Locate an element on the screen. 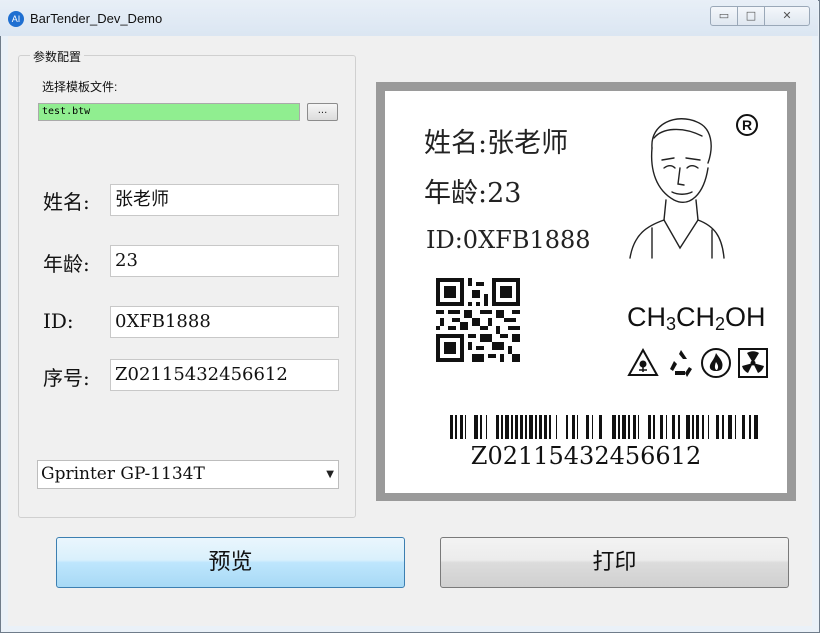  printer-select: Gprinter GP-1134T ▼ is located at coordinates (188, 474).